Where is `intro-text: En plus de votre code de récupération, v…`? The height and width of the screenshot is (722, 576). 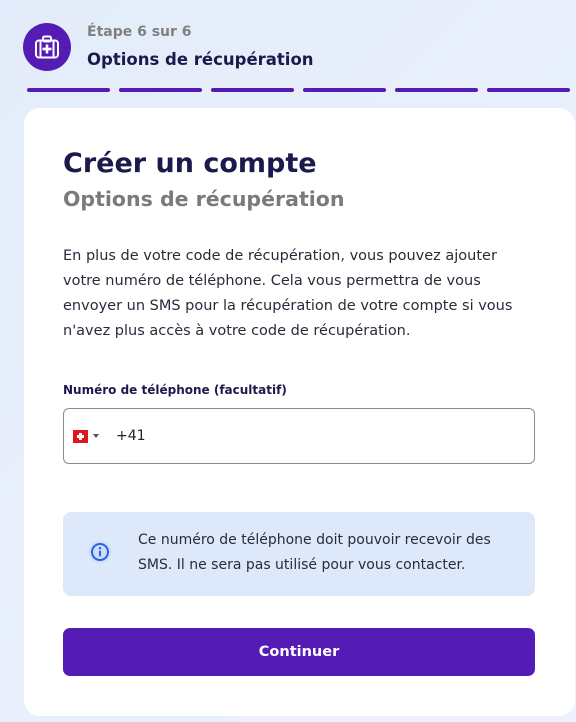 intro-text: En plus de votre code de récupération, v… is located at coordinates (288, 293).